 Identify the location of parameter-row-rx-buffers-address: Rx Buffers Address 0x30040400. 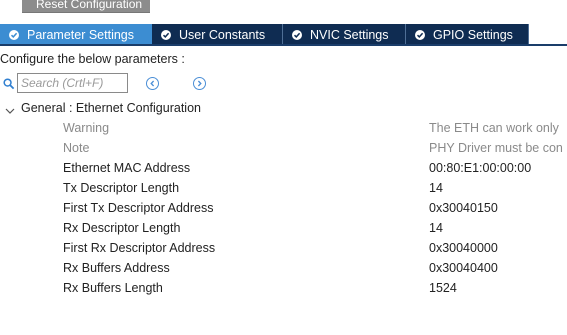
(283, 271).